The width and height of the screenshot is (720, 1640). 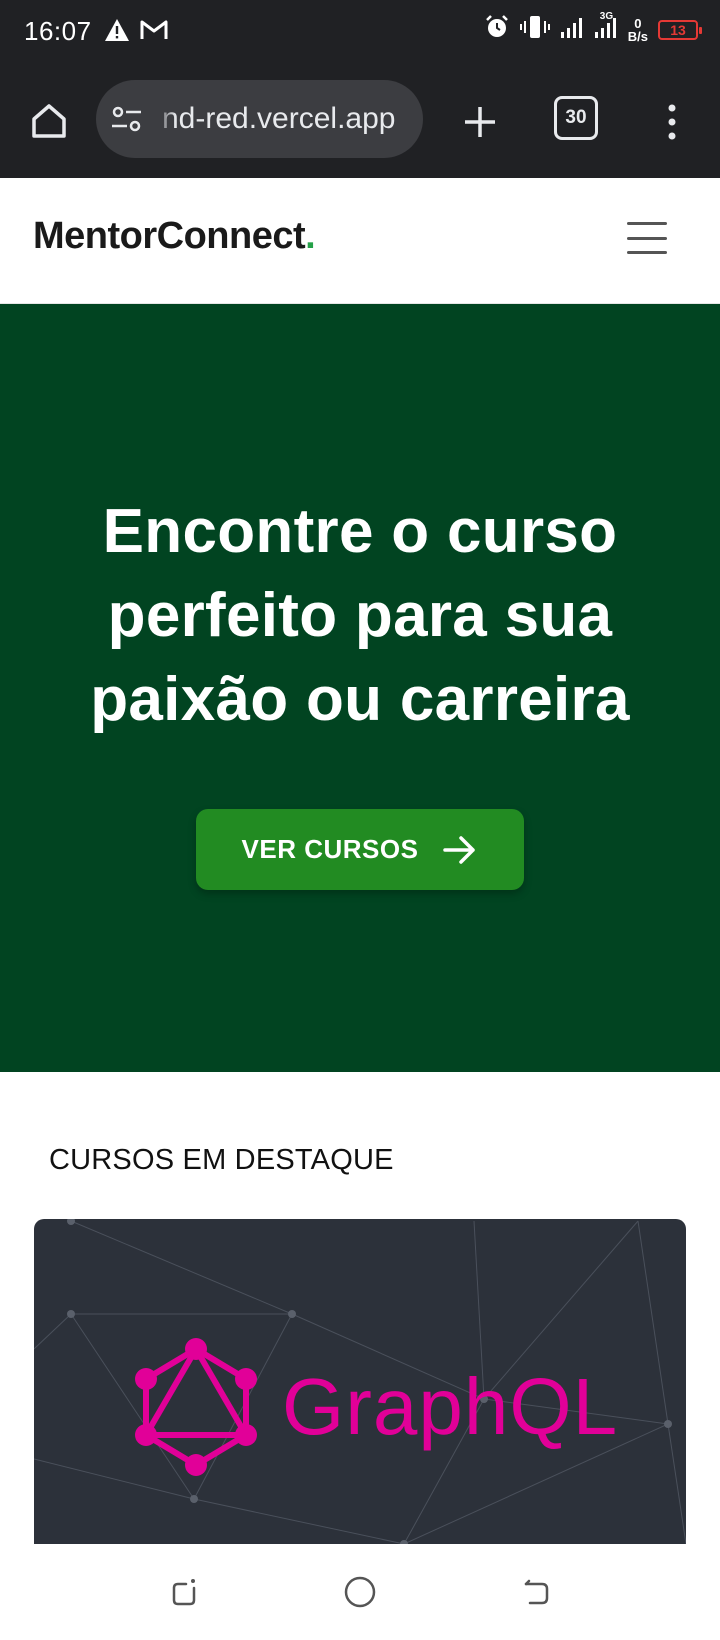 I want to click on plus-icon, so click(x=480, y=122).